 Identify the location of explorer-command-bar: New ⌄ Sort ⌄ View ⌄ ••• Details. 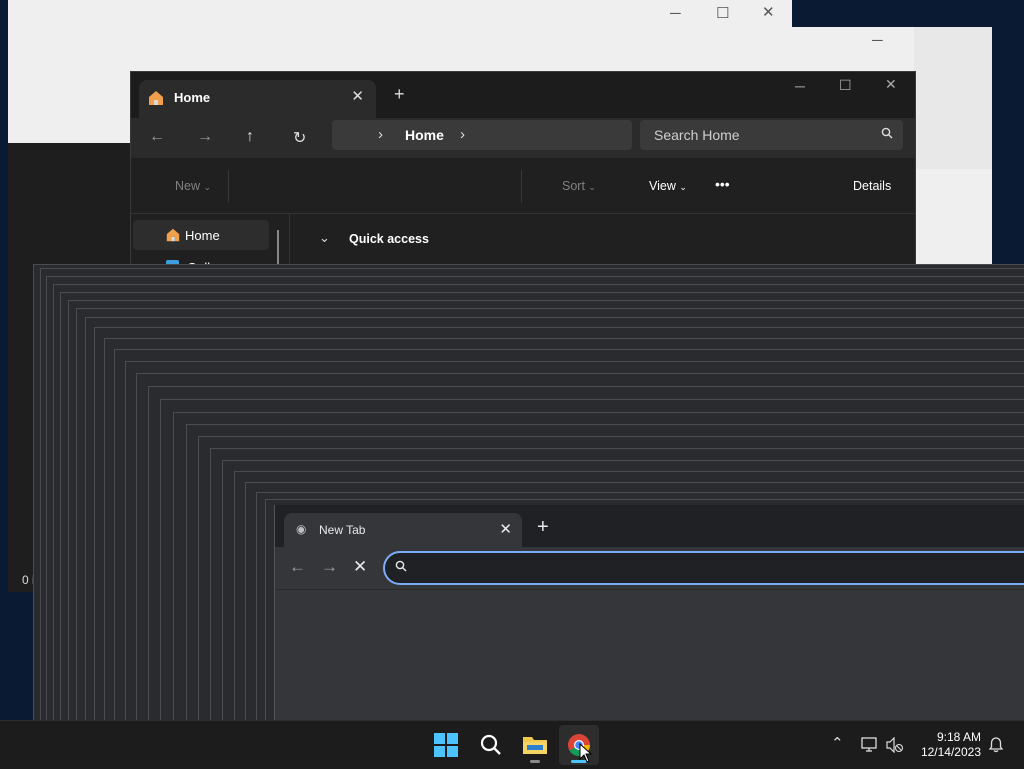
(523, 186).